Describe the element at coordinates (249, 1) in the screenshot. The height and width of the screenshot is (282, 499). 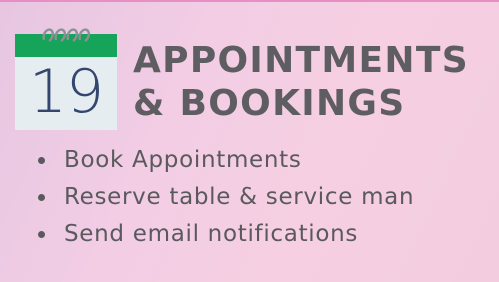
I see `top-accent-rule` at that location.